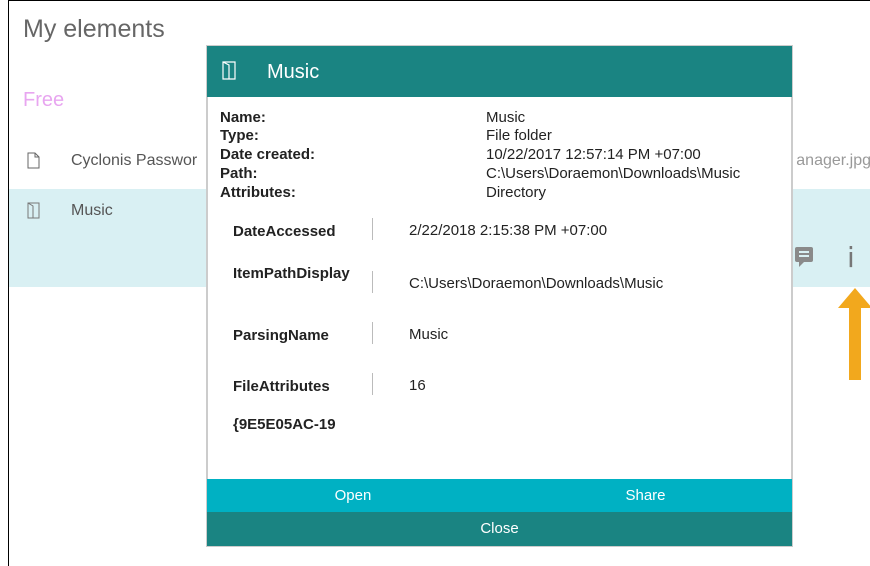 This screenshot has height=566, width=870. I want to click on detail-label: ItemPathDisplay, so click(291, 273).